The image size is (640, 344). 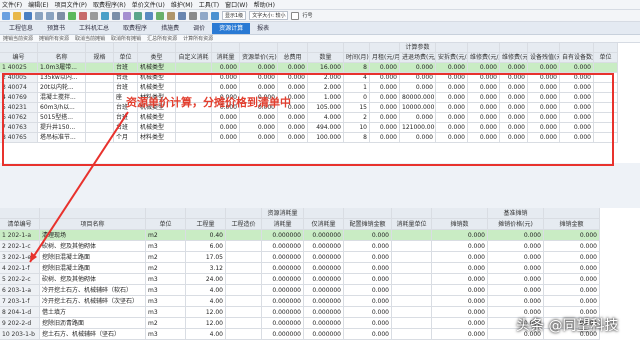 I want to click on arrow-shaft, so click(x=79, y=187).